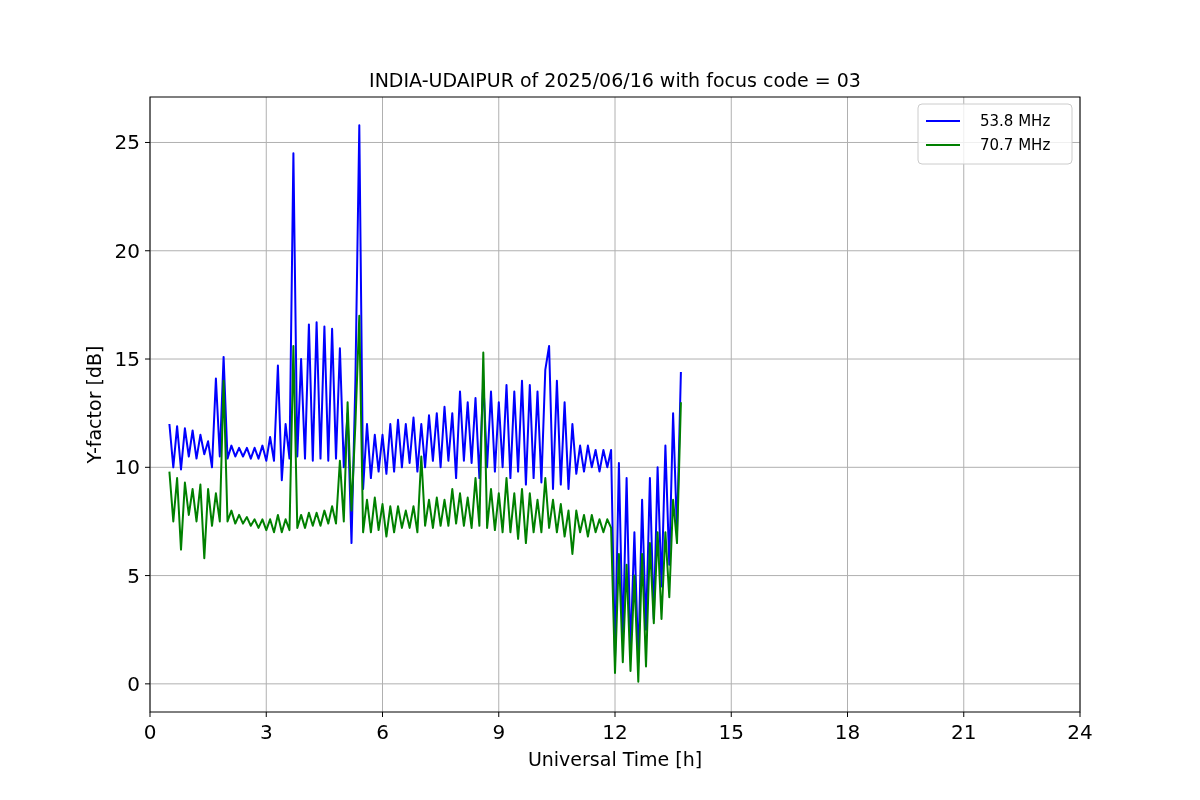  Describe the element at coordinates (127, 142) in the screenshot. I see `tick-label: 25` at that location.